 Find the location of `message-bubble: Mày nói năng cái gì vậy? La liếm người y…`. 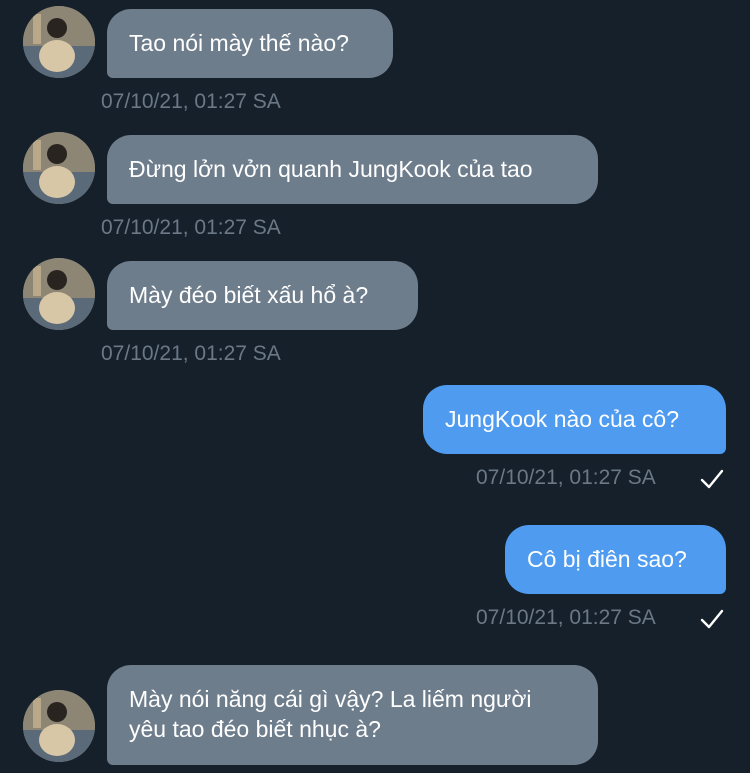

message-bubble: Mày nói năng cái gì vậy? La liếm người y… is located at coordinates (352, 715).